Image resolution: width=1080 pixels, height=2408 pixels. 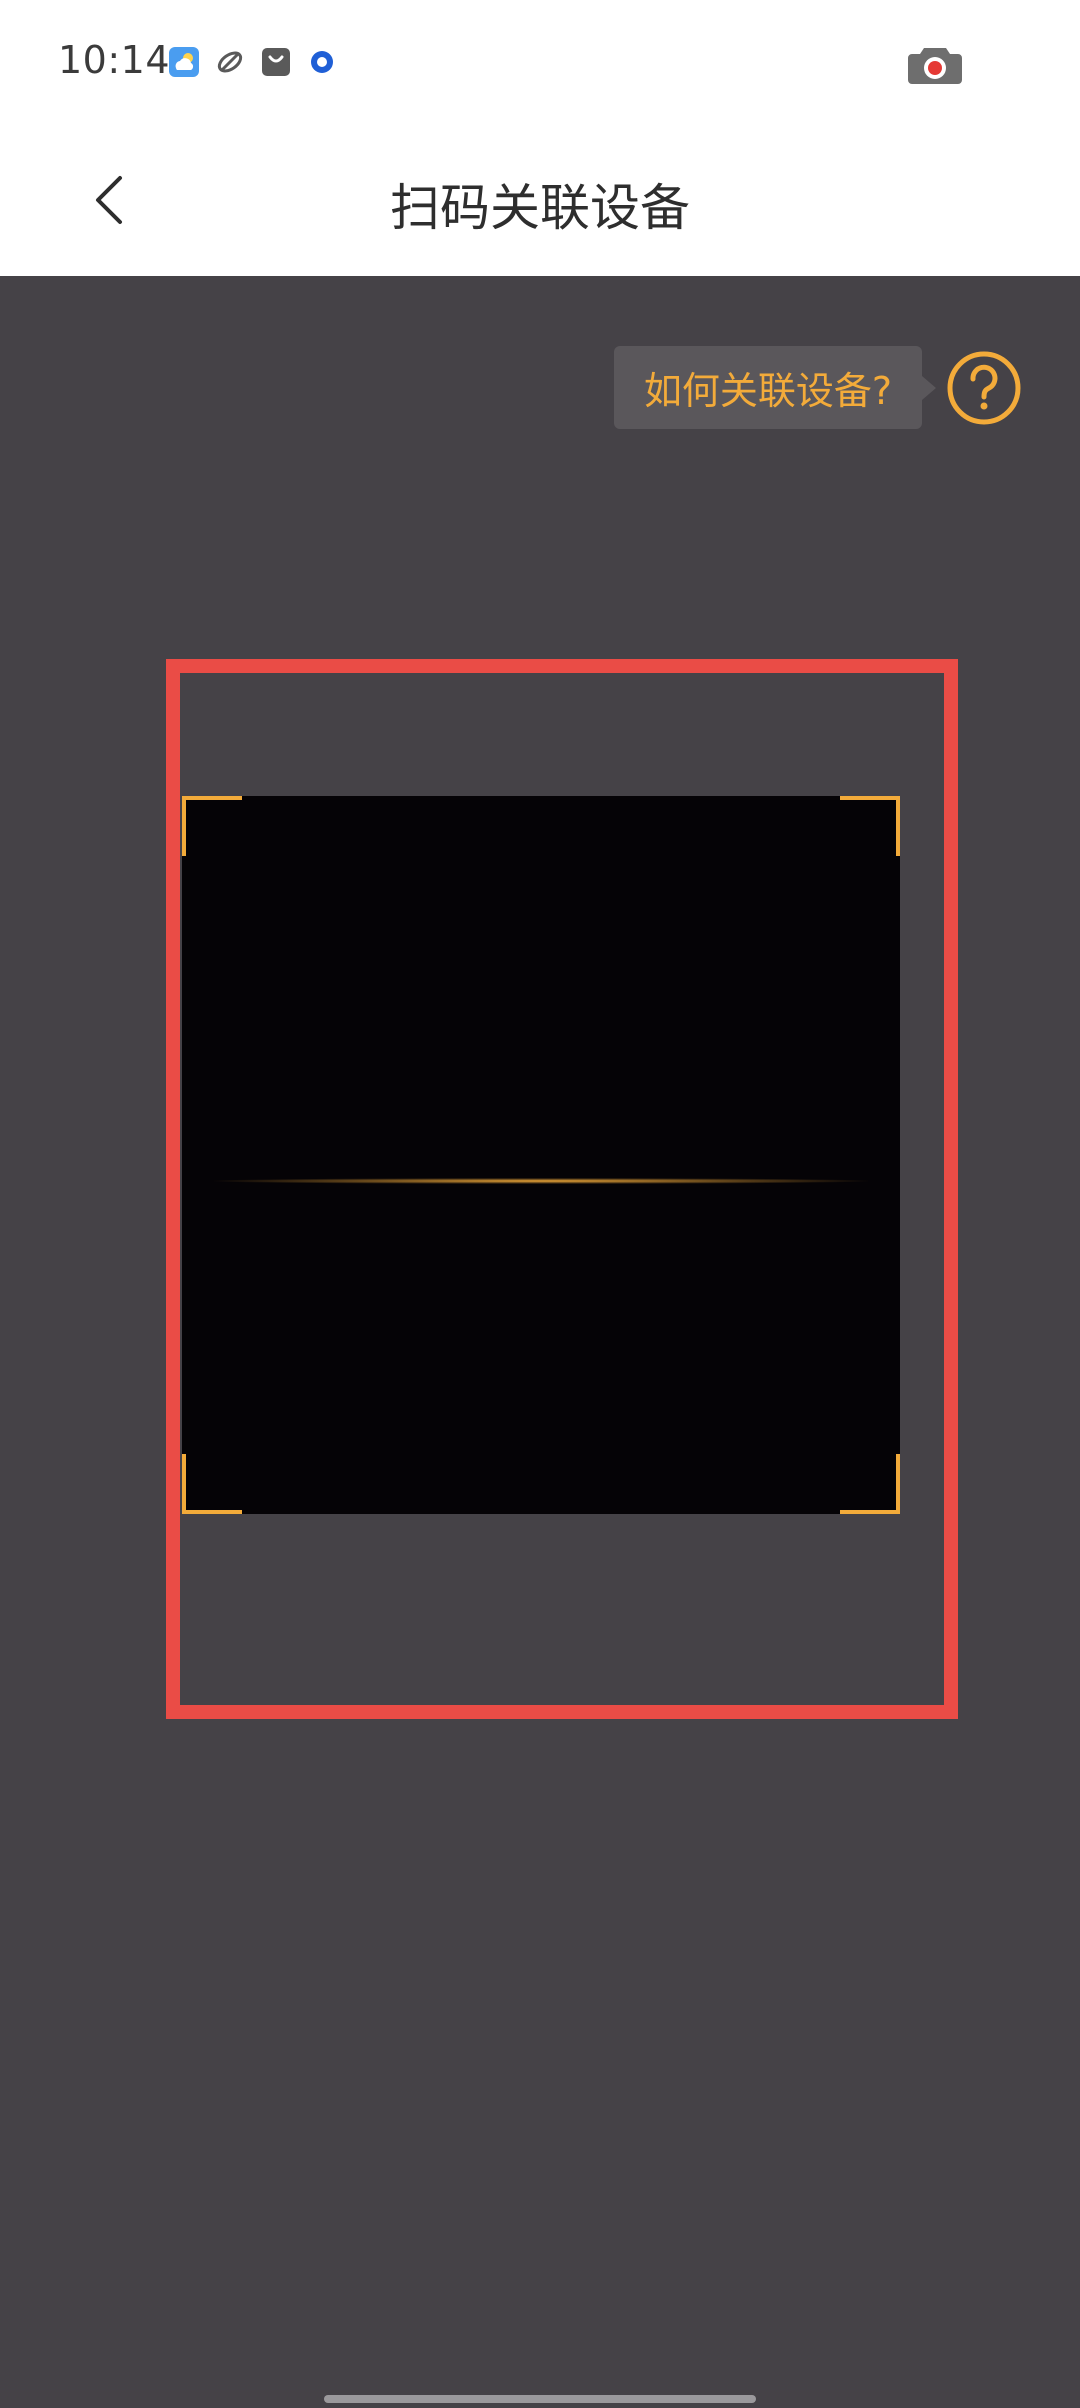 What do you see at coordinates (870, 1484) in the screenshot?
I see `viewfinder-corner-bottom-right` at bounding box center [870, 1484].